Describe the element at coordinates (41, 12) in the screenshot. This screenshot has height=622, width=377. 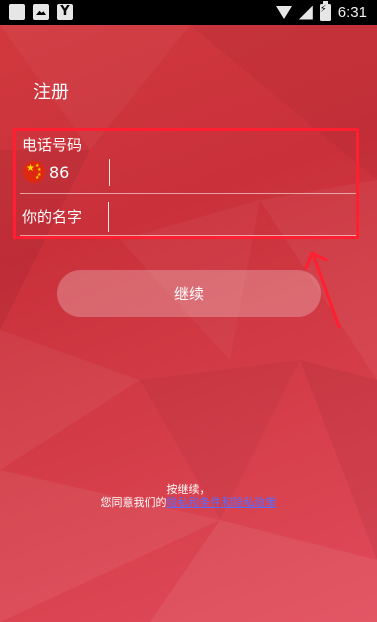
I see `image-icon` at that location.